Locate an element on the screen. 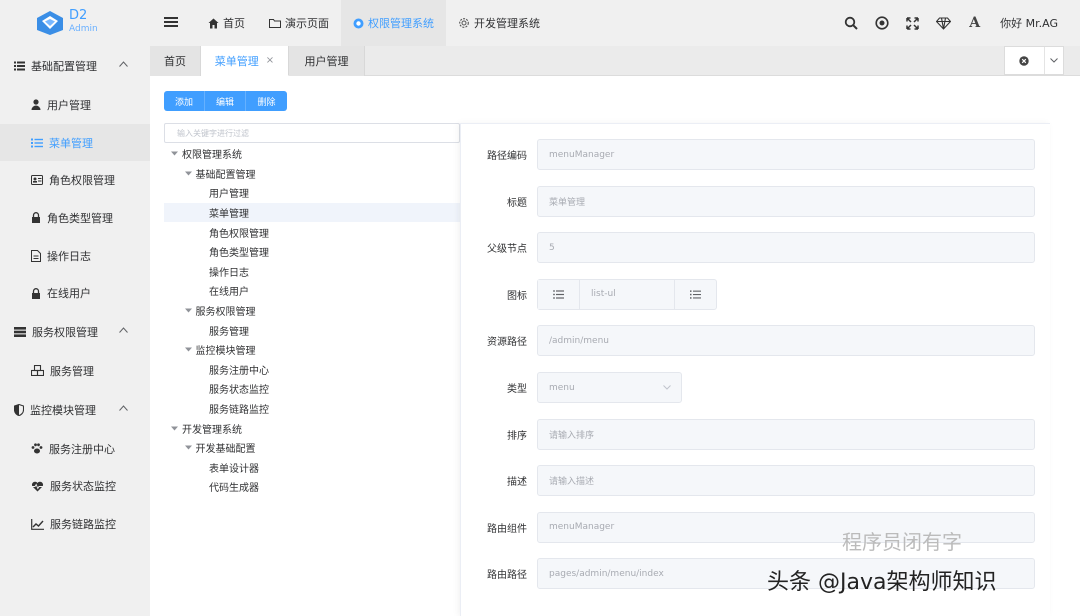  fullscreen-icon is located at coordinates (912, 23).